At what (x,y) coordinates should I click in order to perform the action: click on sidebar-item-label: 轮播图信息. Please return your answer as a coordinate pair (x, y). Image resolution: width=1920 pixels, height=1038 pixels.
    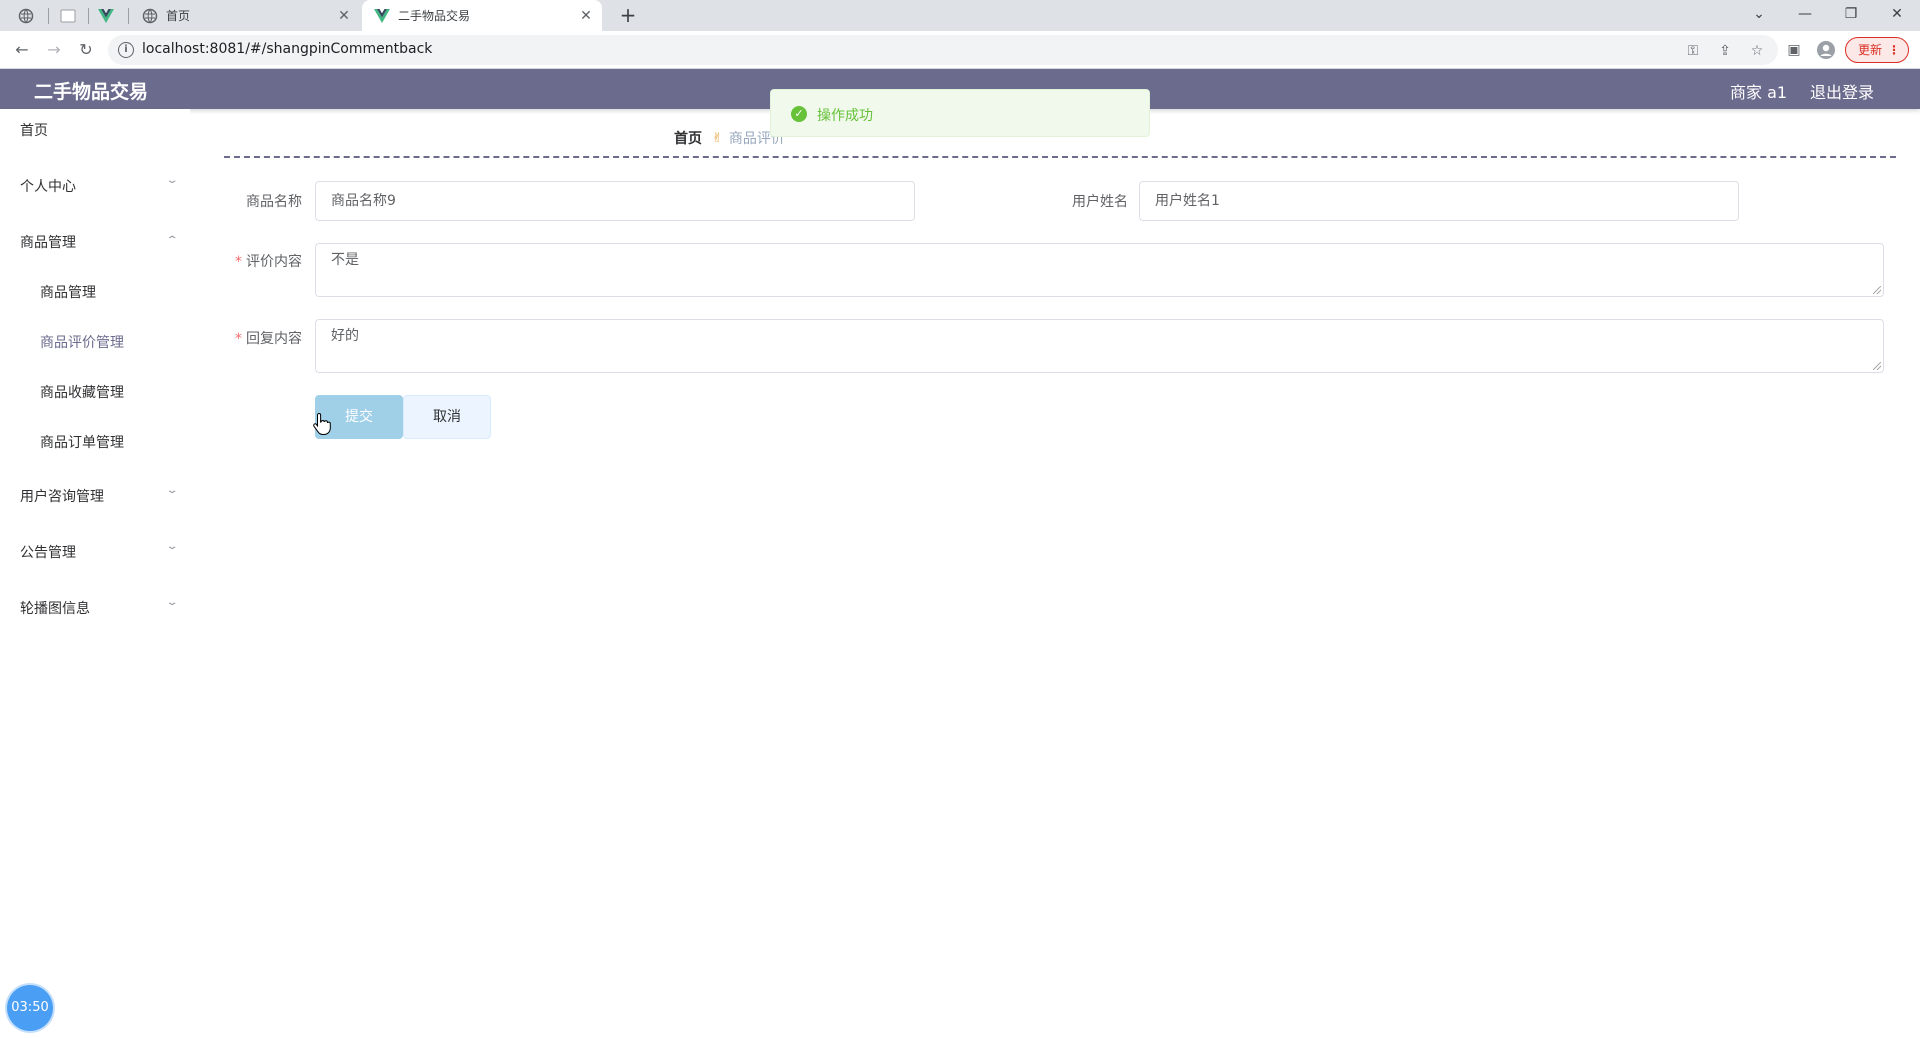
    Looking at the image, I should click on (55, 609).